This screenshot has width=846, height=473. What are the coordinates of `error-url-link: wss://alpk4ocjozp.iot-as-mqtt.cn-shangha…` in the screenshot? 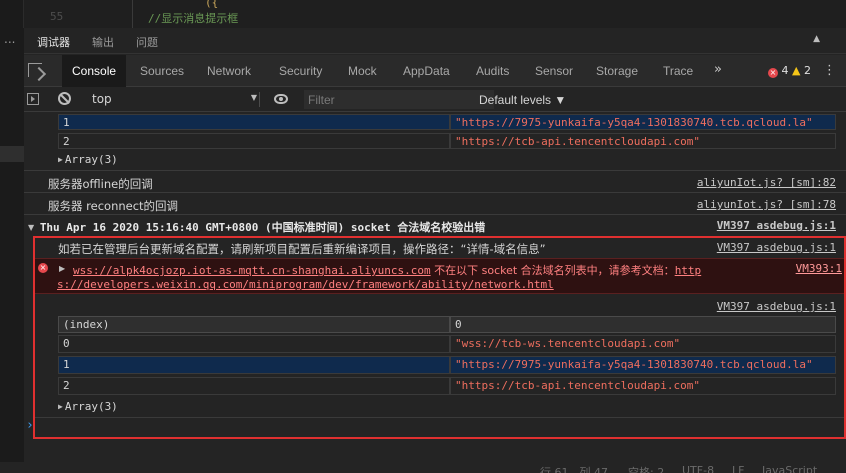 It's located at (252, 270).